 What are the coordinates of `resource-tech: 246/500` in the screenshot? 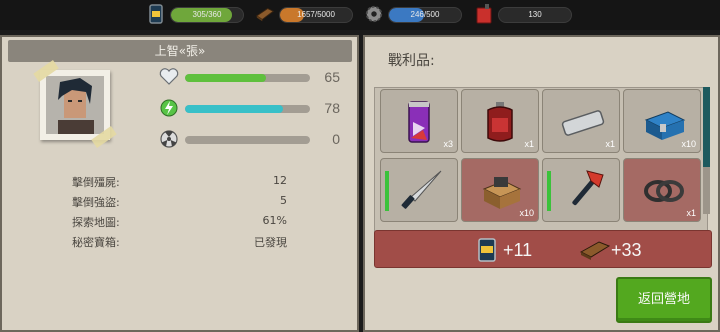 It's located at (414, 14).